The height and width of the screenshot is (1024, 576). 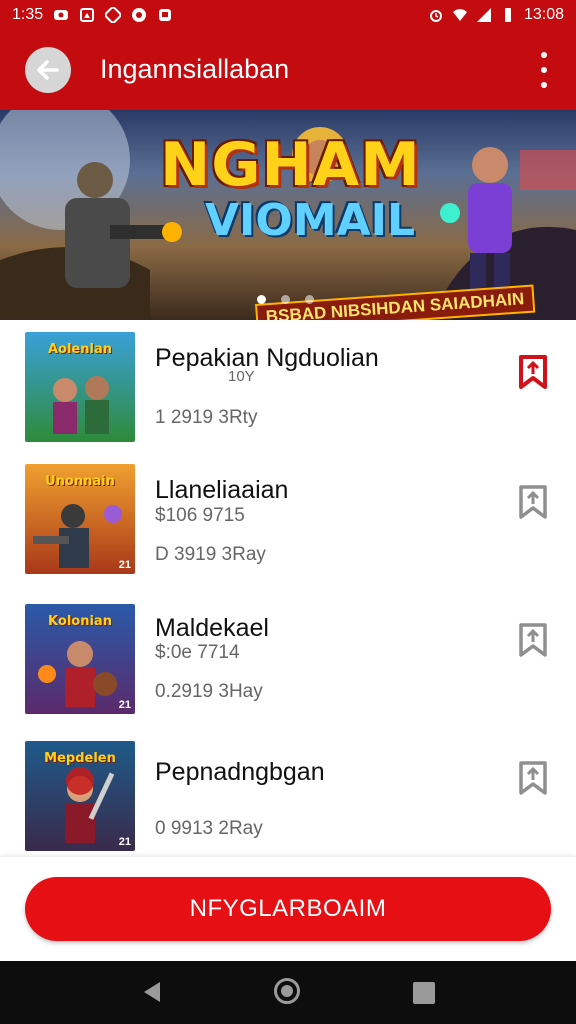 What do you see at coordinates (152, 992) in the screenshot?
I see `nav-back-icon` at bounding box center [152, 992].